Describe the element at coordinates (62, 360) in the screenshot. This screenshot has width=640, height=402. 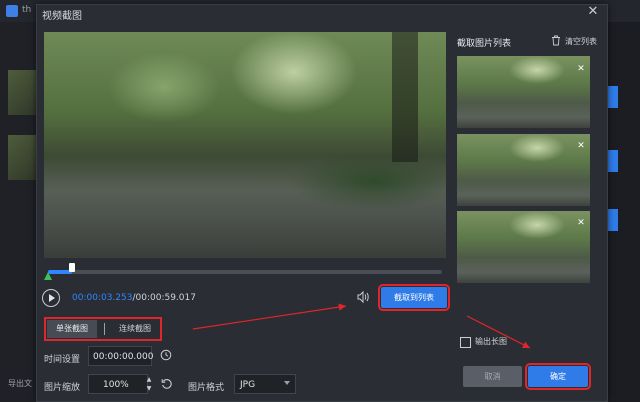
I see `time-setting-label: 时间设置` at that location.